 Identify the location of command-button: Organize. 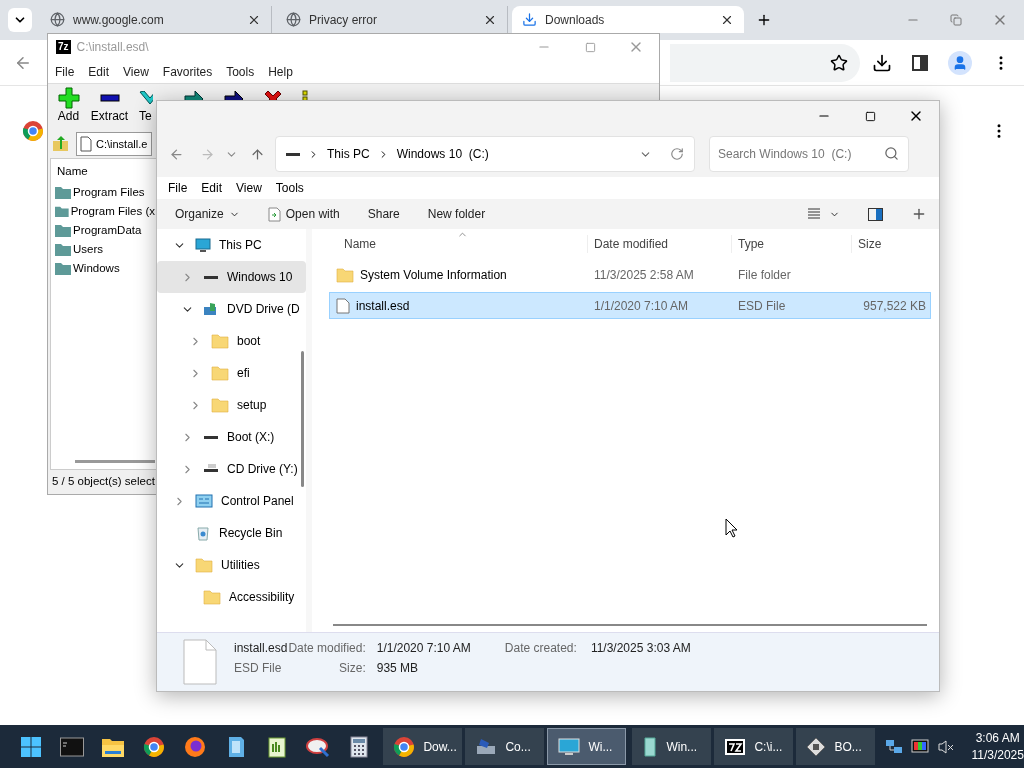
(207, 214).